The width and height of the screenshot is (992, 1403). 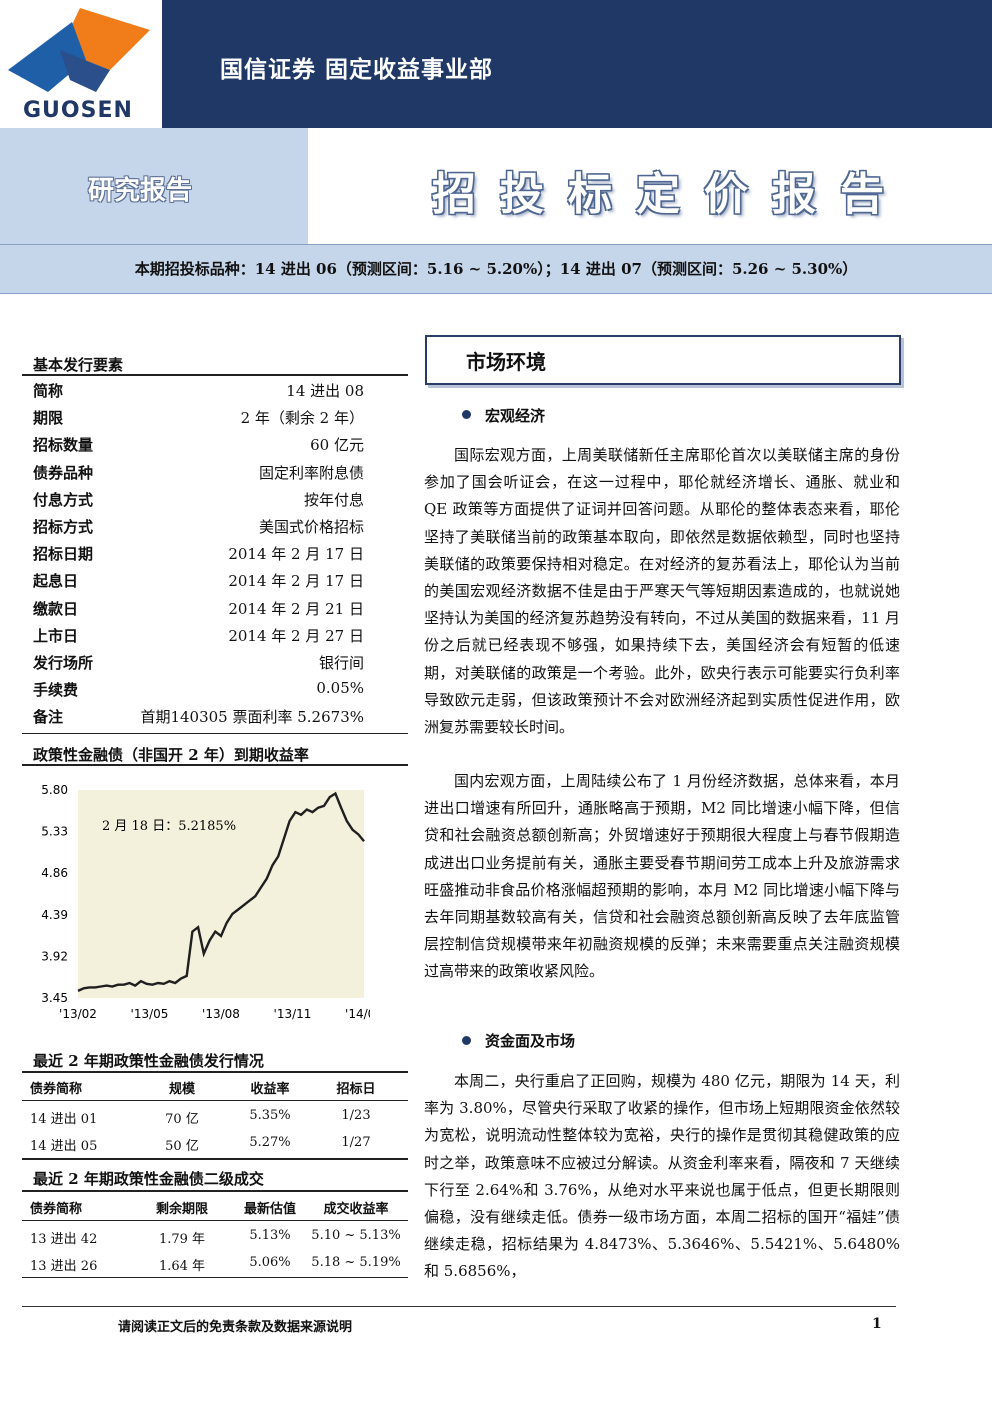 What do you see at coordinates (311, 472) in the screenshot?
I see `basic-value: 固定利率附息债` at bounding box center [311, 472].